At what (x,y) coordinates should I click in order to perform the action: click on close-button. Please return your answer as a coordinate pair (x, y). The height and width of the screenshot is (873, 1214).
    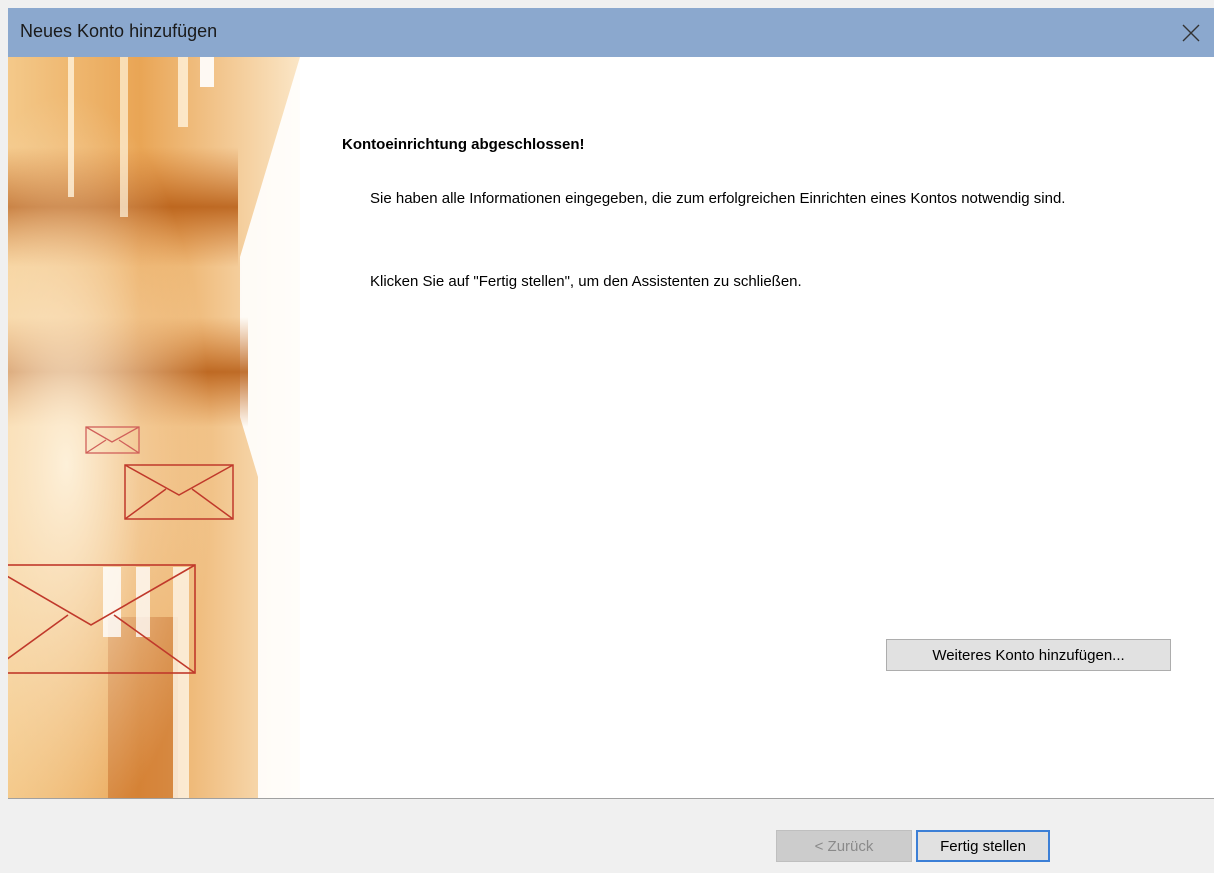
    Looking at the image, I should click on (1191, 32).